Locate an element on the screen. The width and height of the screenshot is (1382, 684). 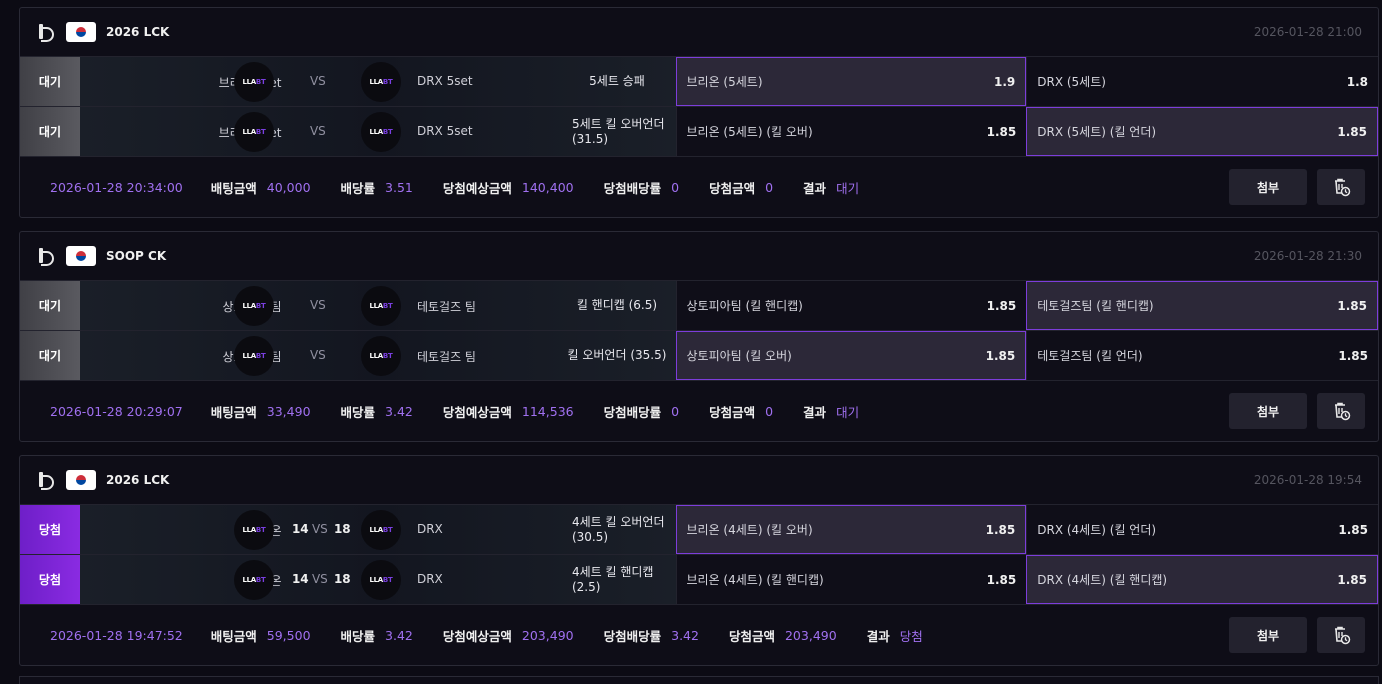
lol-icon is located at coordinates (45, 480).